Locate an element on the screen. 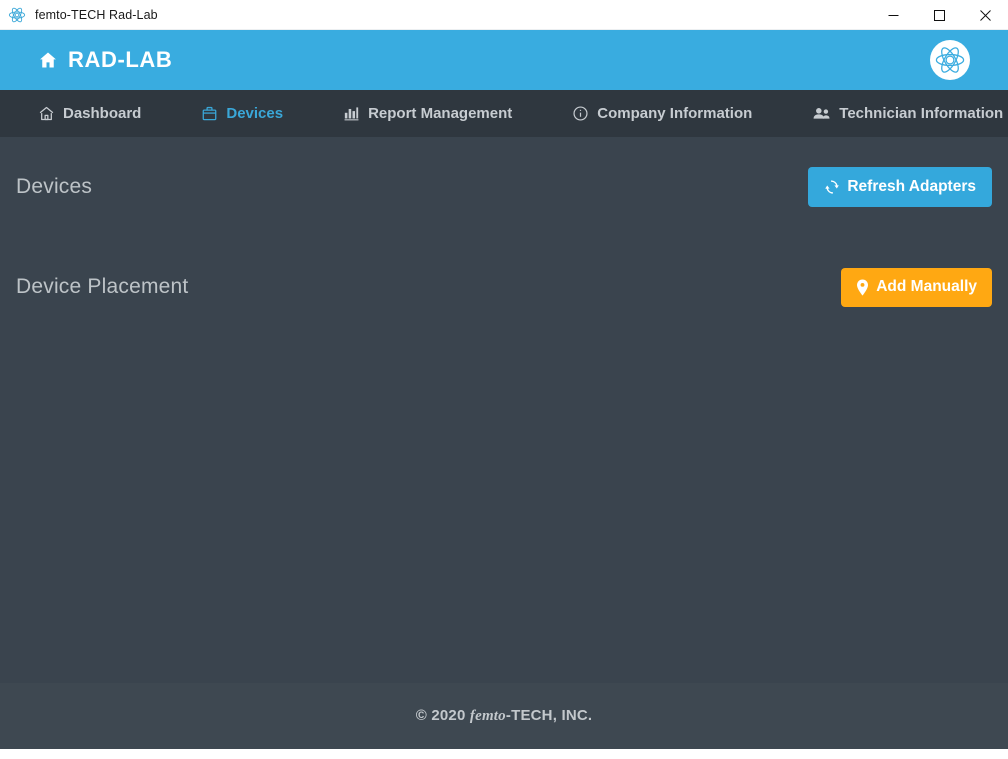 The width and height of the screenshot is (1008, 759). nav-item-devices: Devices is located at coordinates (272, 113).